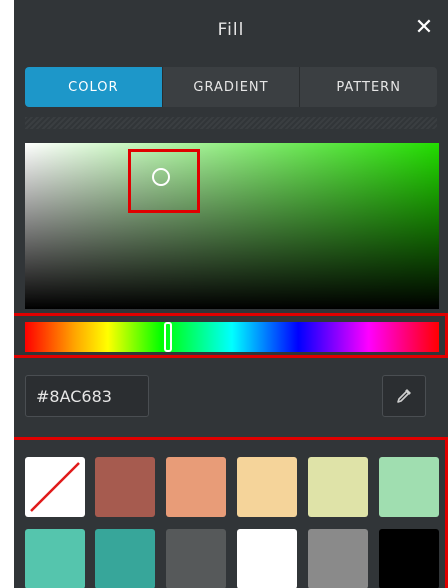 The image size is (448, 588). Describe the element at coordinates (161, 177) in the screenshot. I see `color-picker-handle` at that location.